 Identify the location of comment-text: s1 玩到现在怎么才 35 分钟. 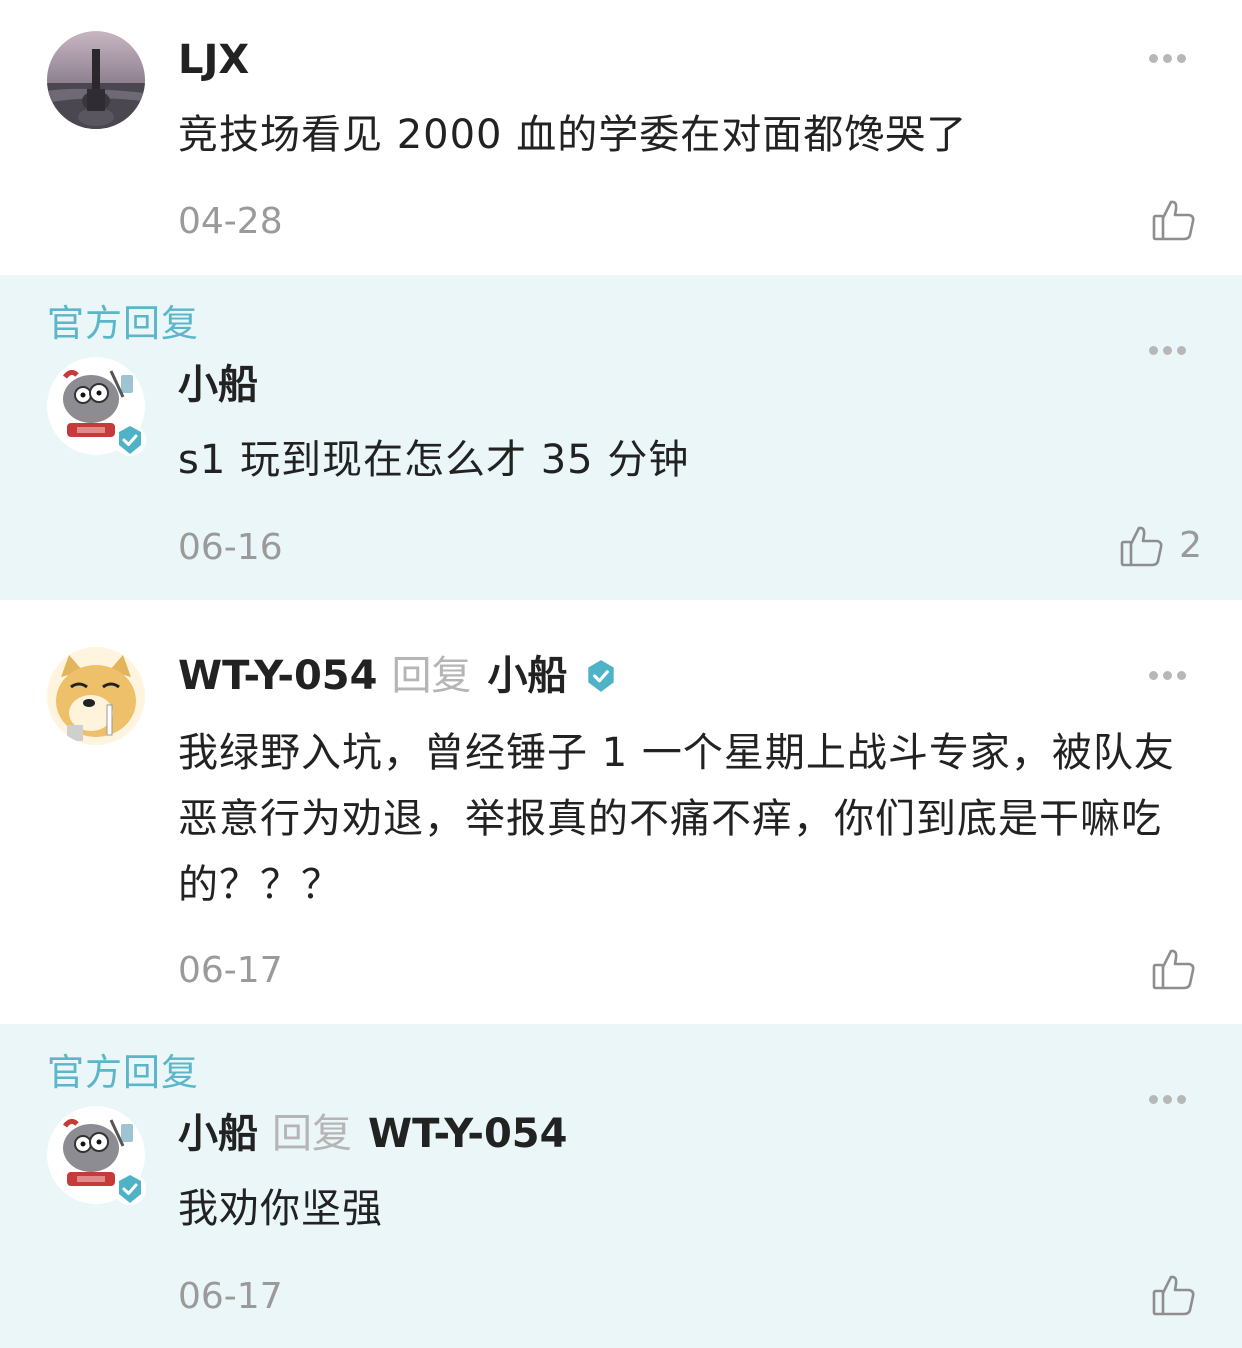
(434, 460).